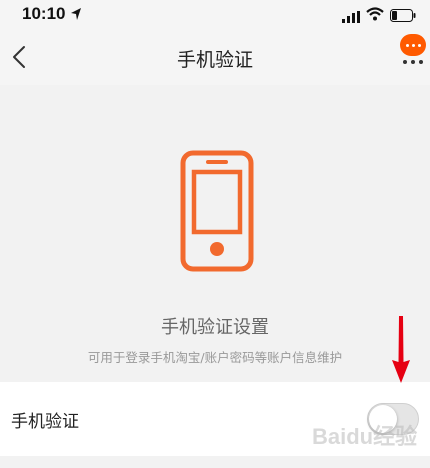 Image resolution: width=430 pixels, height=468 pixels. What do you see at coordinates (413, 62) in the screenshot?
I see `more-dots-icon` at bounding box center [413, 62].